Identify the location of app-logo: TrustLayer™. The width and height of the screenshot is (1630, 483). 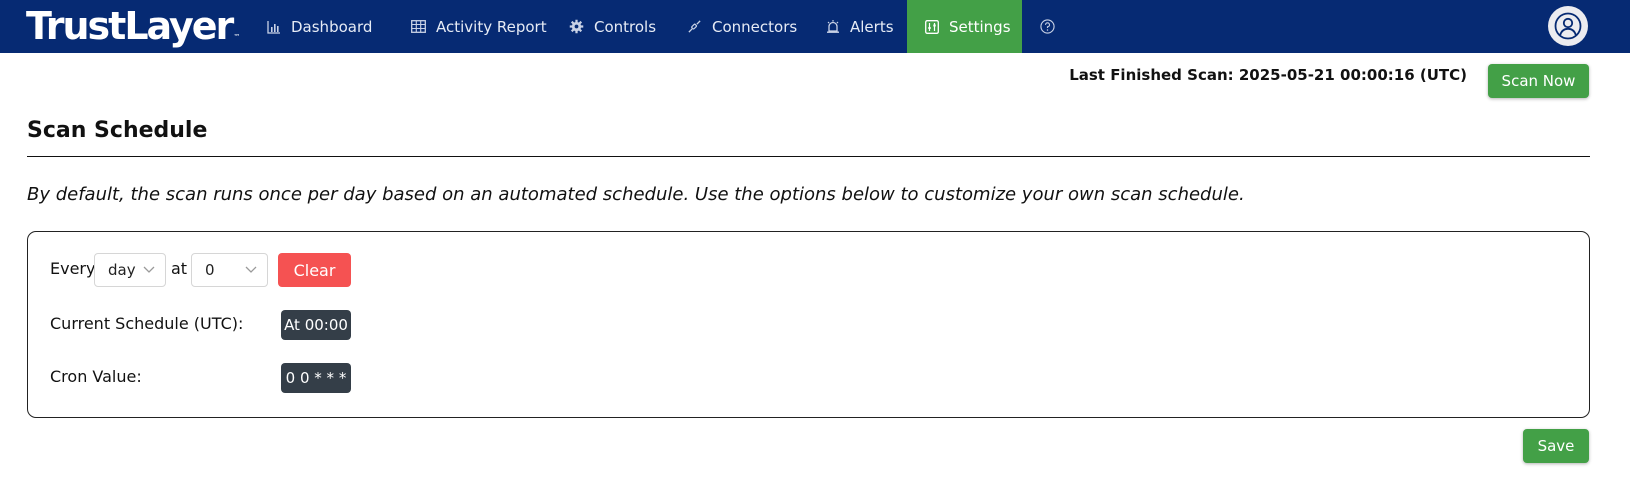
(133, 31).